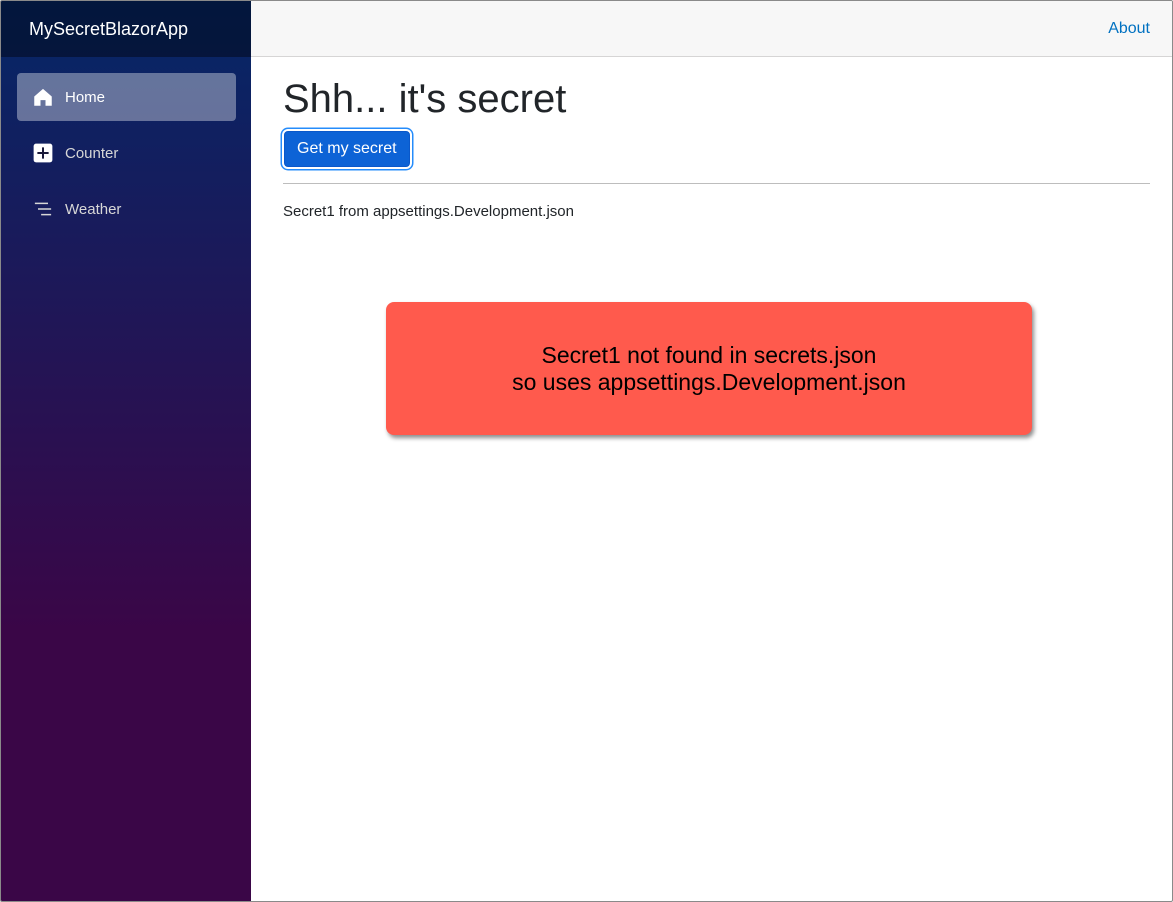  What do you see at coordinates (347, 149) in the screenshot?
I see `get-secret-button: Get my secret` at bounding box center [347, 149].